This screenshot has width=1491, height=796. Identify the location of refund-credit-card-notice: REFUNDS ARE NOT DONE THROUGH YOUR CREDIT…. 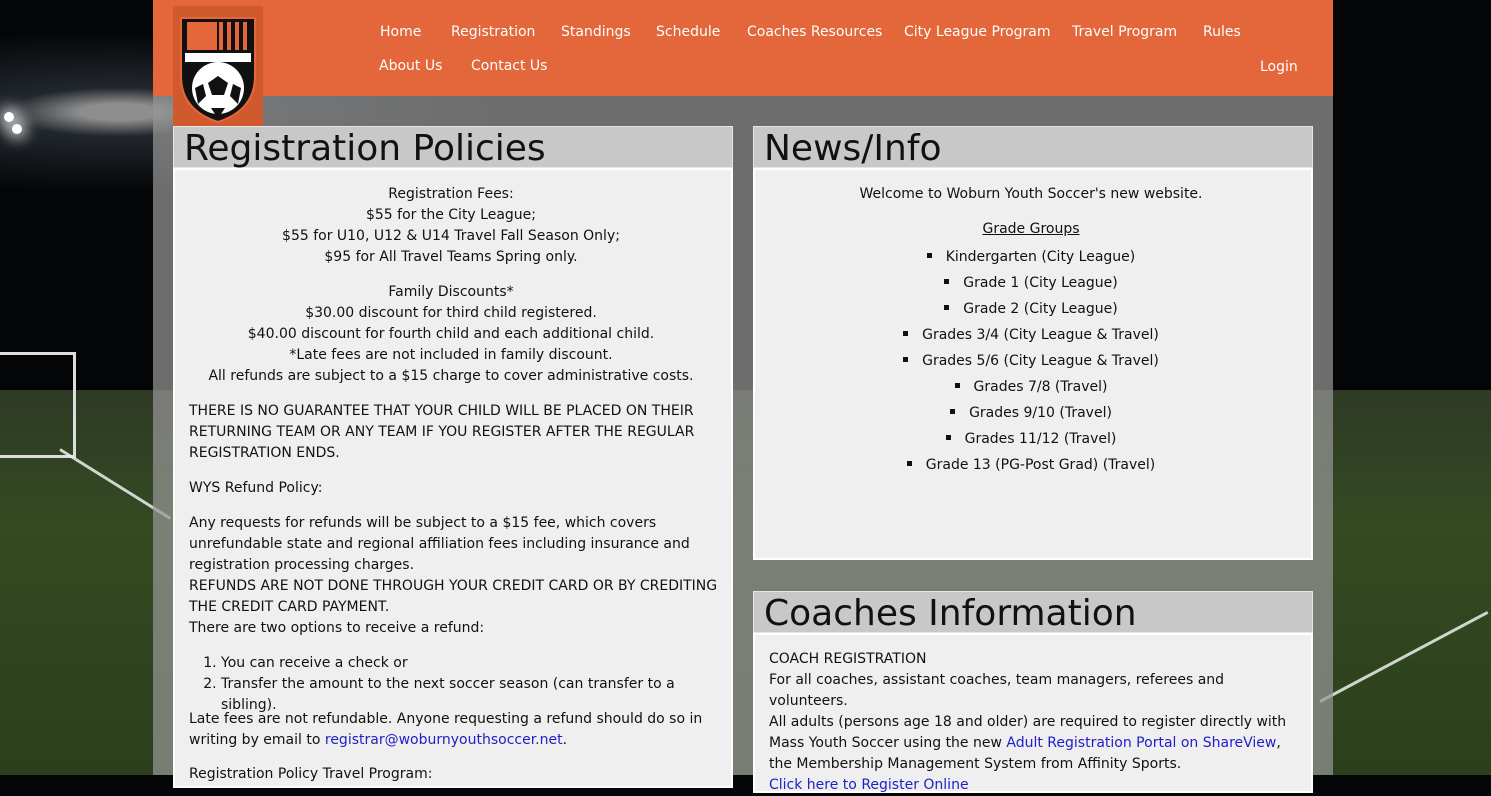
(453, 596).